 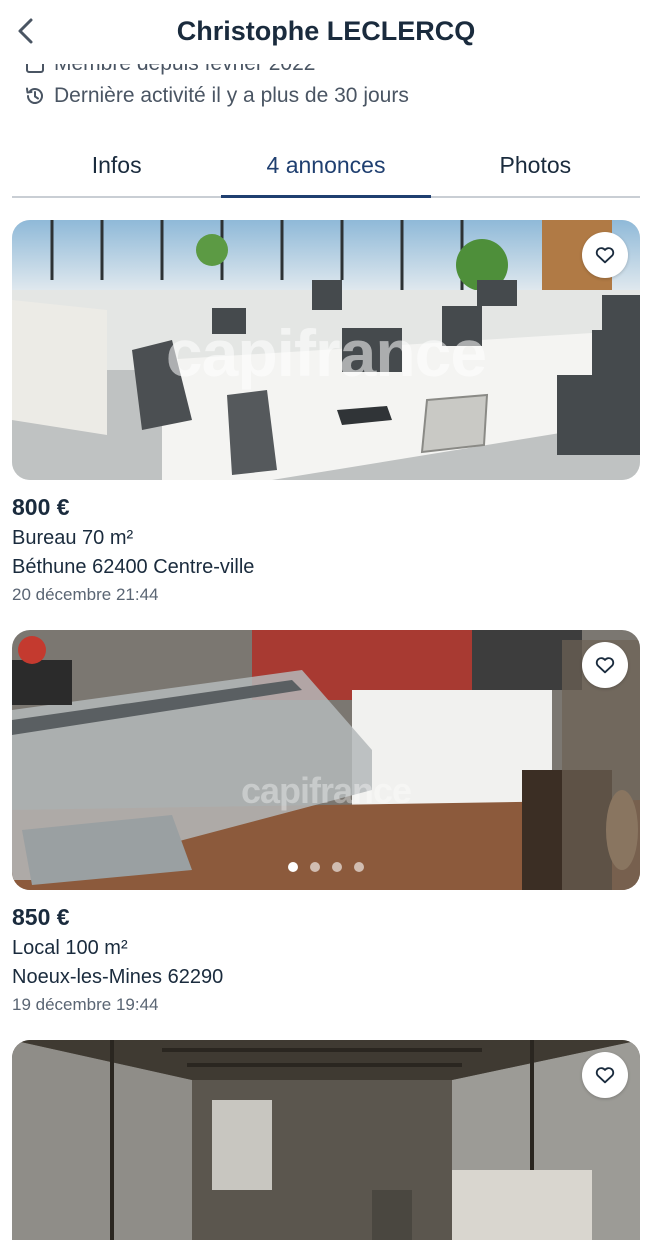 What do you see at coordinates (41, 507) in the screenshot?
I see `listing-price: 800 €` at bounding box center [41, 507].